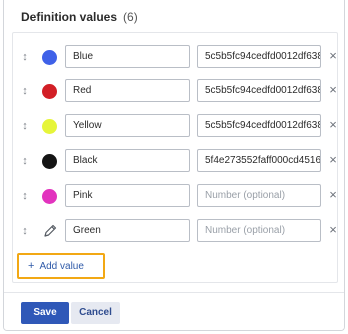 The width and height of the screenshot is (348, 334). I want to click on value-row: ↕ Blue 5c5b5fc94cedfd0012df6385 ×, so click(176, 57).